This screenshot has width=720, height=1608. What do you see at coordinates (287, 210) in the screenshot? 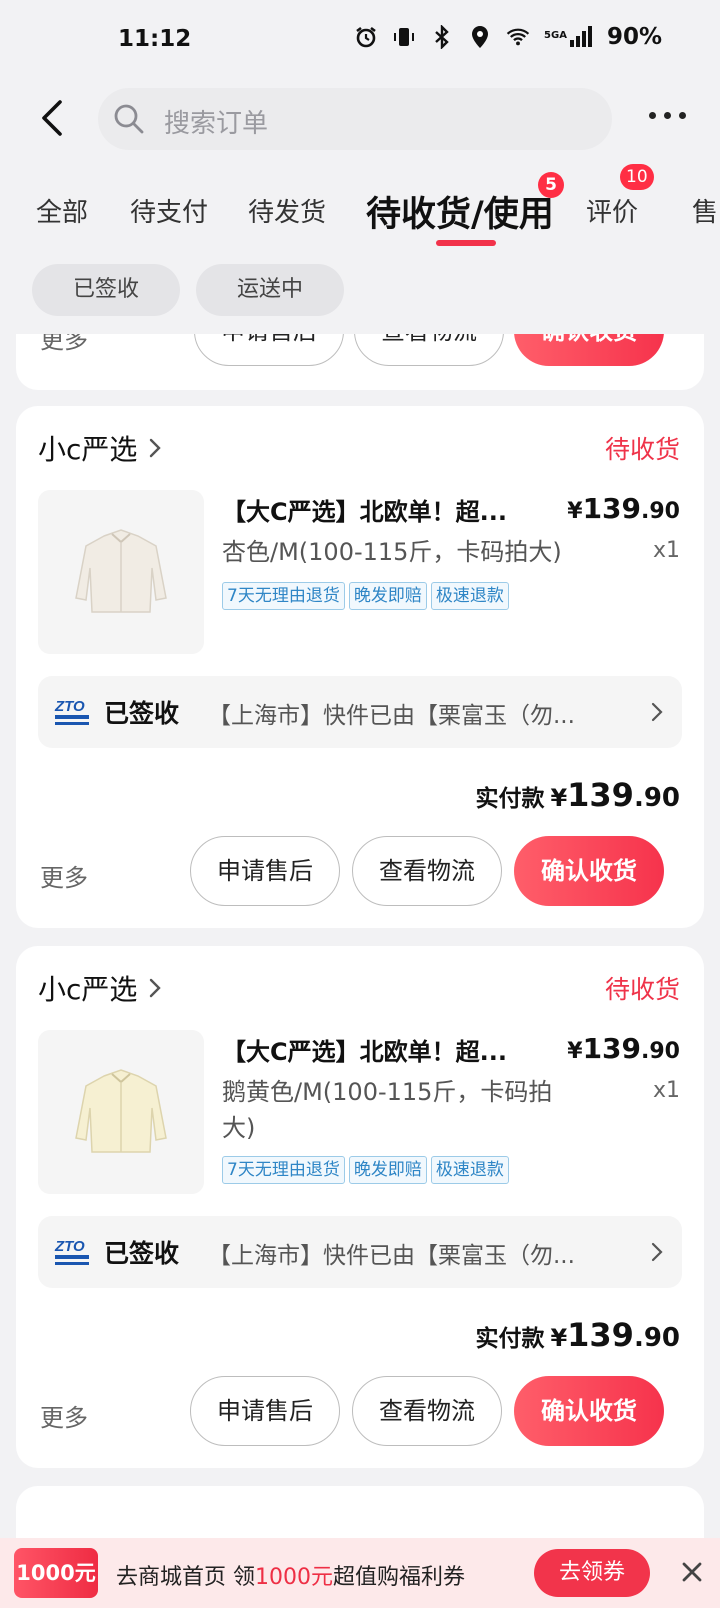
I see `tab-pending-shipment: 待发货` at bounding box center [287, 210].